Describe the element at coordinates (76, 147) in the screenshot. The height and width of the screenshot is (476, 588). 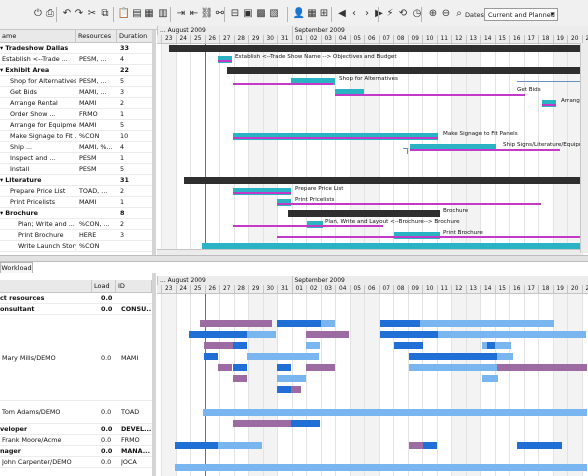
I see `task-row: Ship ... MAMI, %... 4` at that location.